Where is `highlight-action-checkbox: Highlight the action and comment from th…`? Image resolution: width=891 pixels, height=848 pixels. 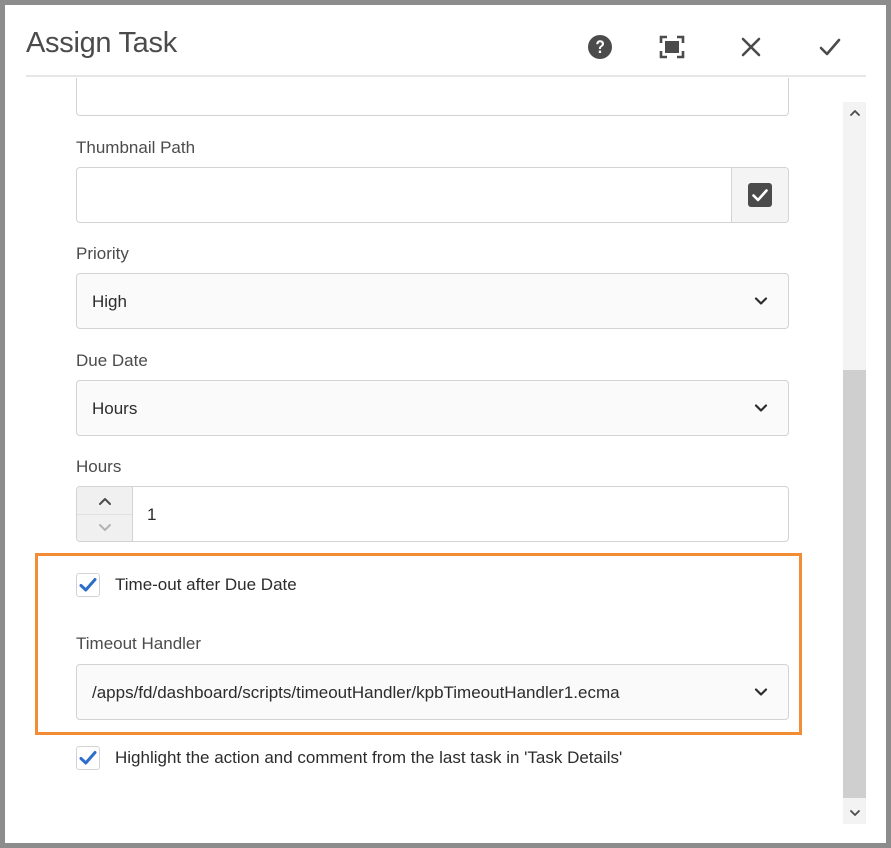 highlight-action-checkbox: Highlight the action and comment from th… is located at coordinates (349, 758).